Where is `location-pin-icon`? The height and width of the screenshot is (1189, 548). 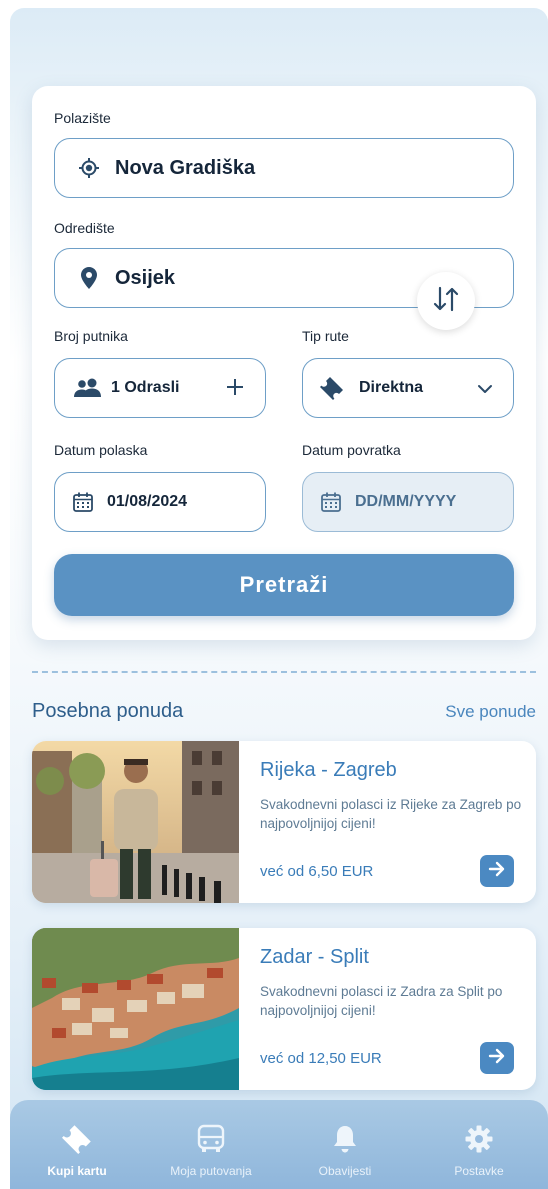 location-pin-icon is located at coordinates (89, 278).